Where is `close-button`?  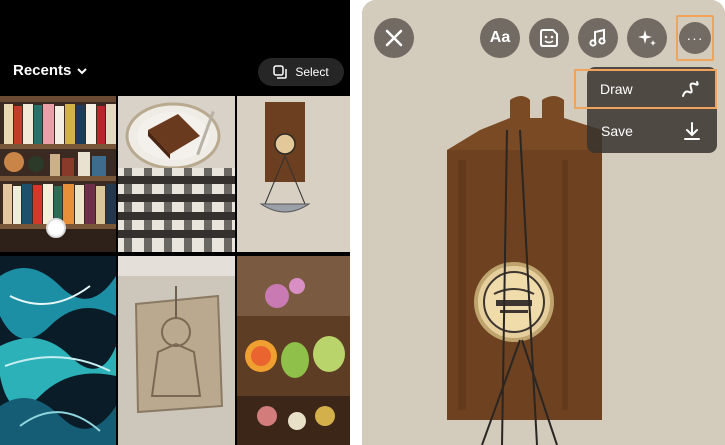 close-button is located at coordinates (394, 38).